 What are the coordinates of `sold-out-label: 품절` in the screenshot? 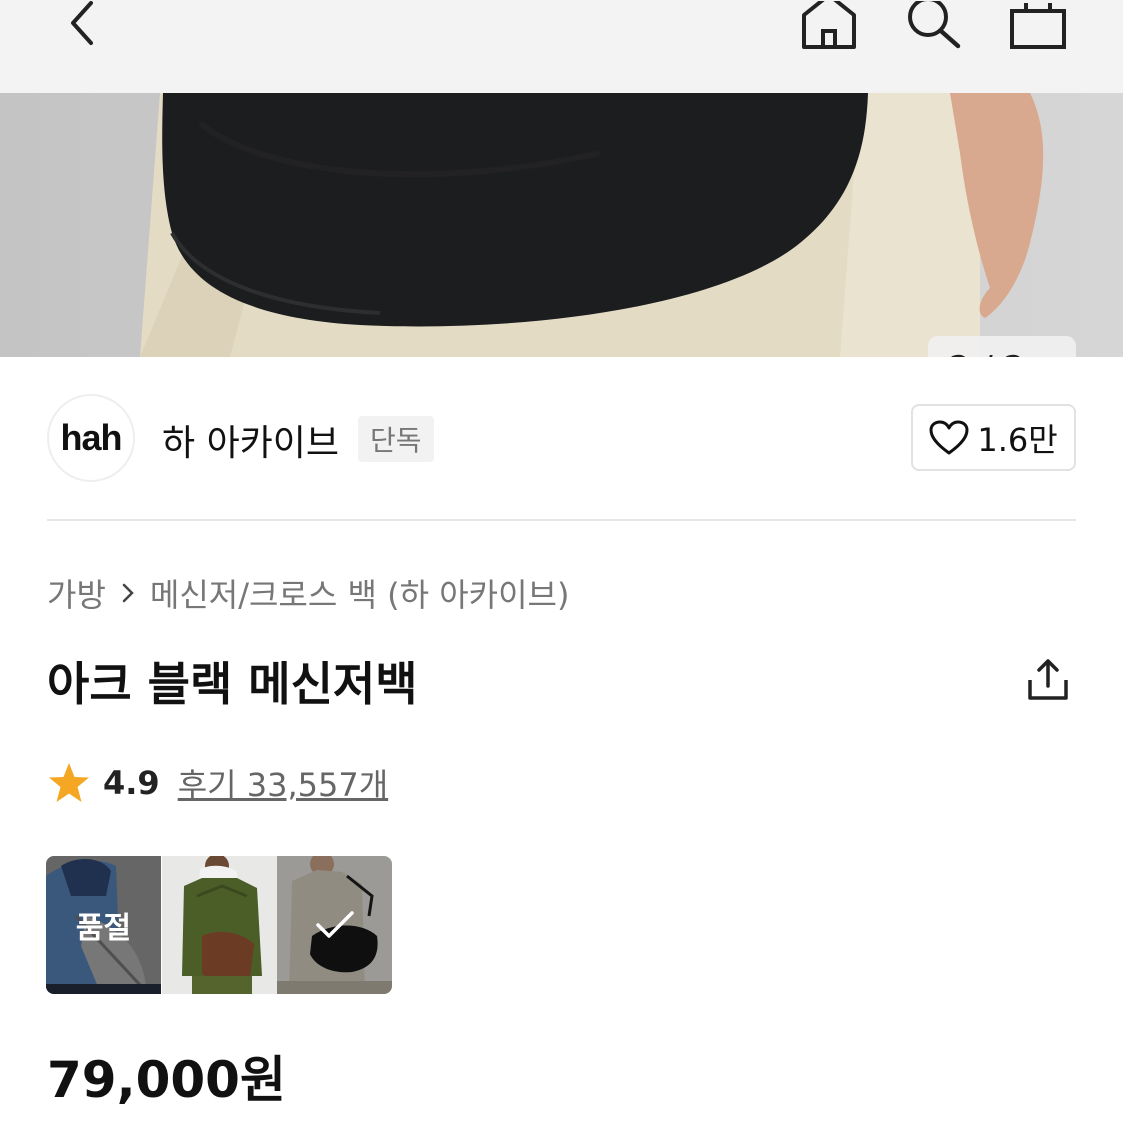 It's located at (103, 928).